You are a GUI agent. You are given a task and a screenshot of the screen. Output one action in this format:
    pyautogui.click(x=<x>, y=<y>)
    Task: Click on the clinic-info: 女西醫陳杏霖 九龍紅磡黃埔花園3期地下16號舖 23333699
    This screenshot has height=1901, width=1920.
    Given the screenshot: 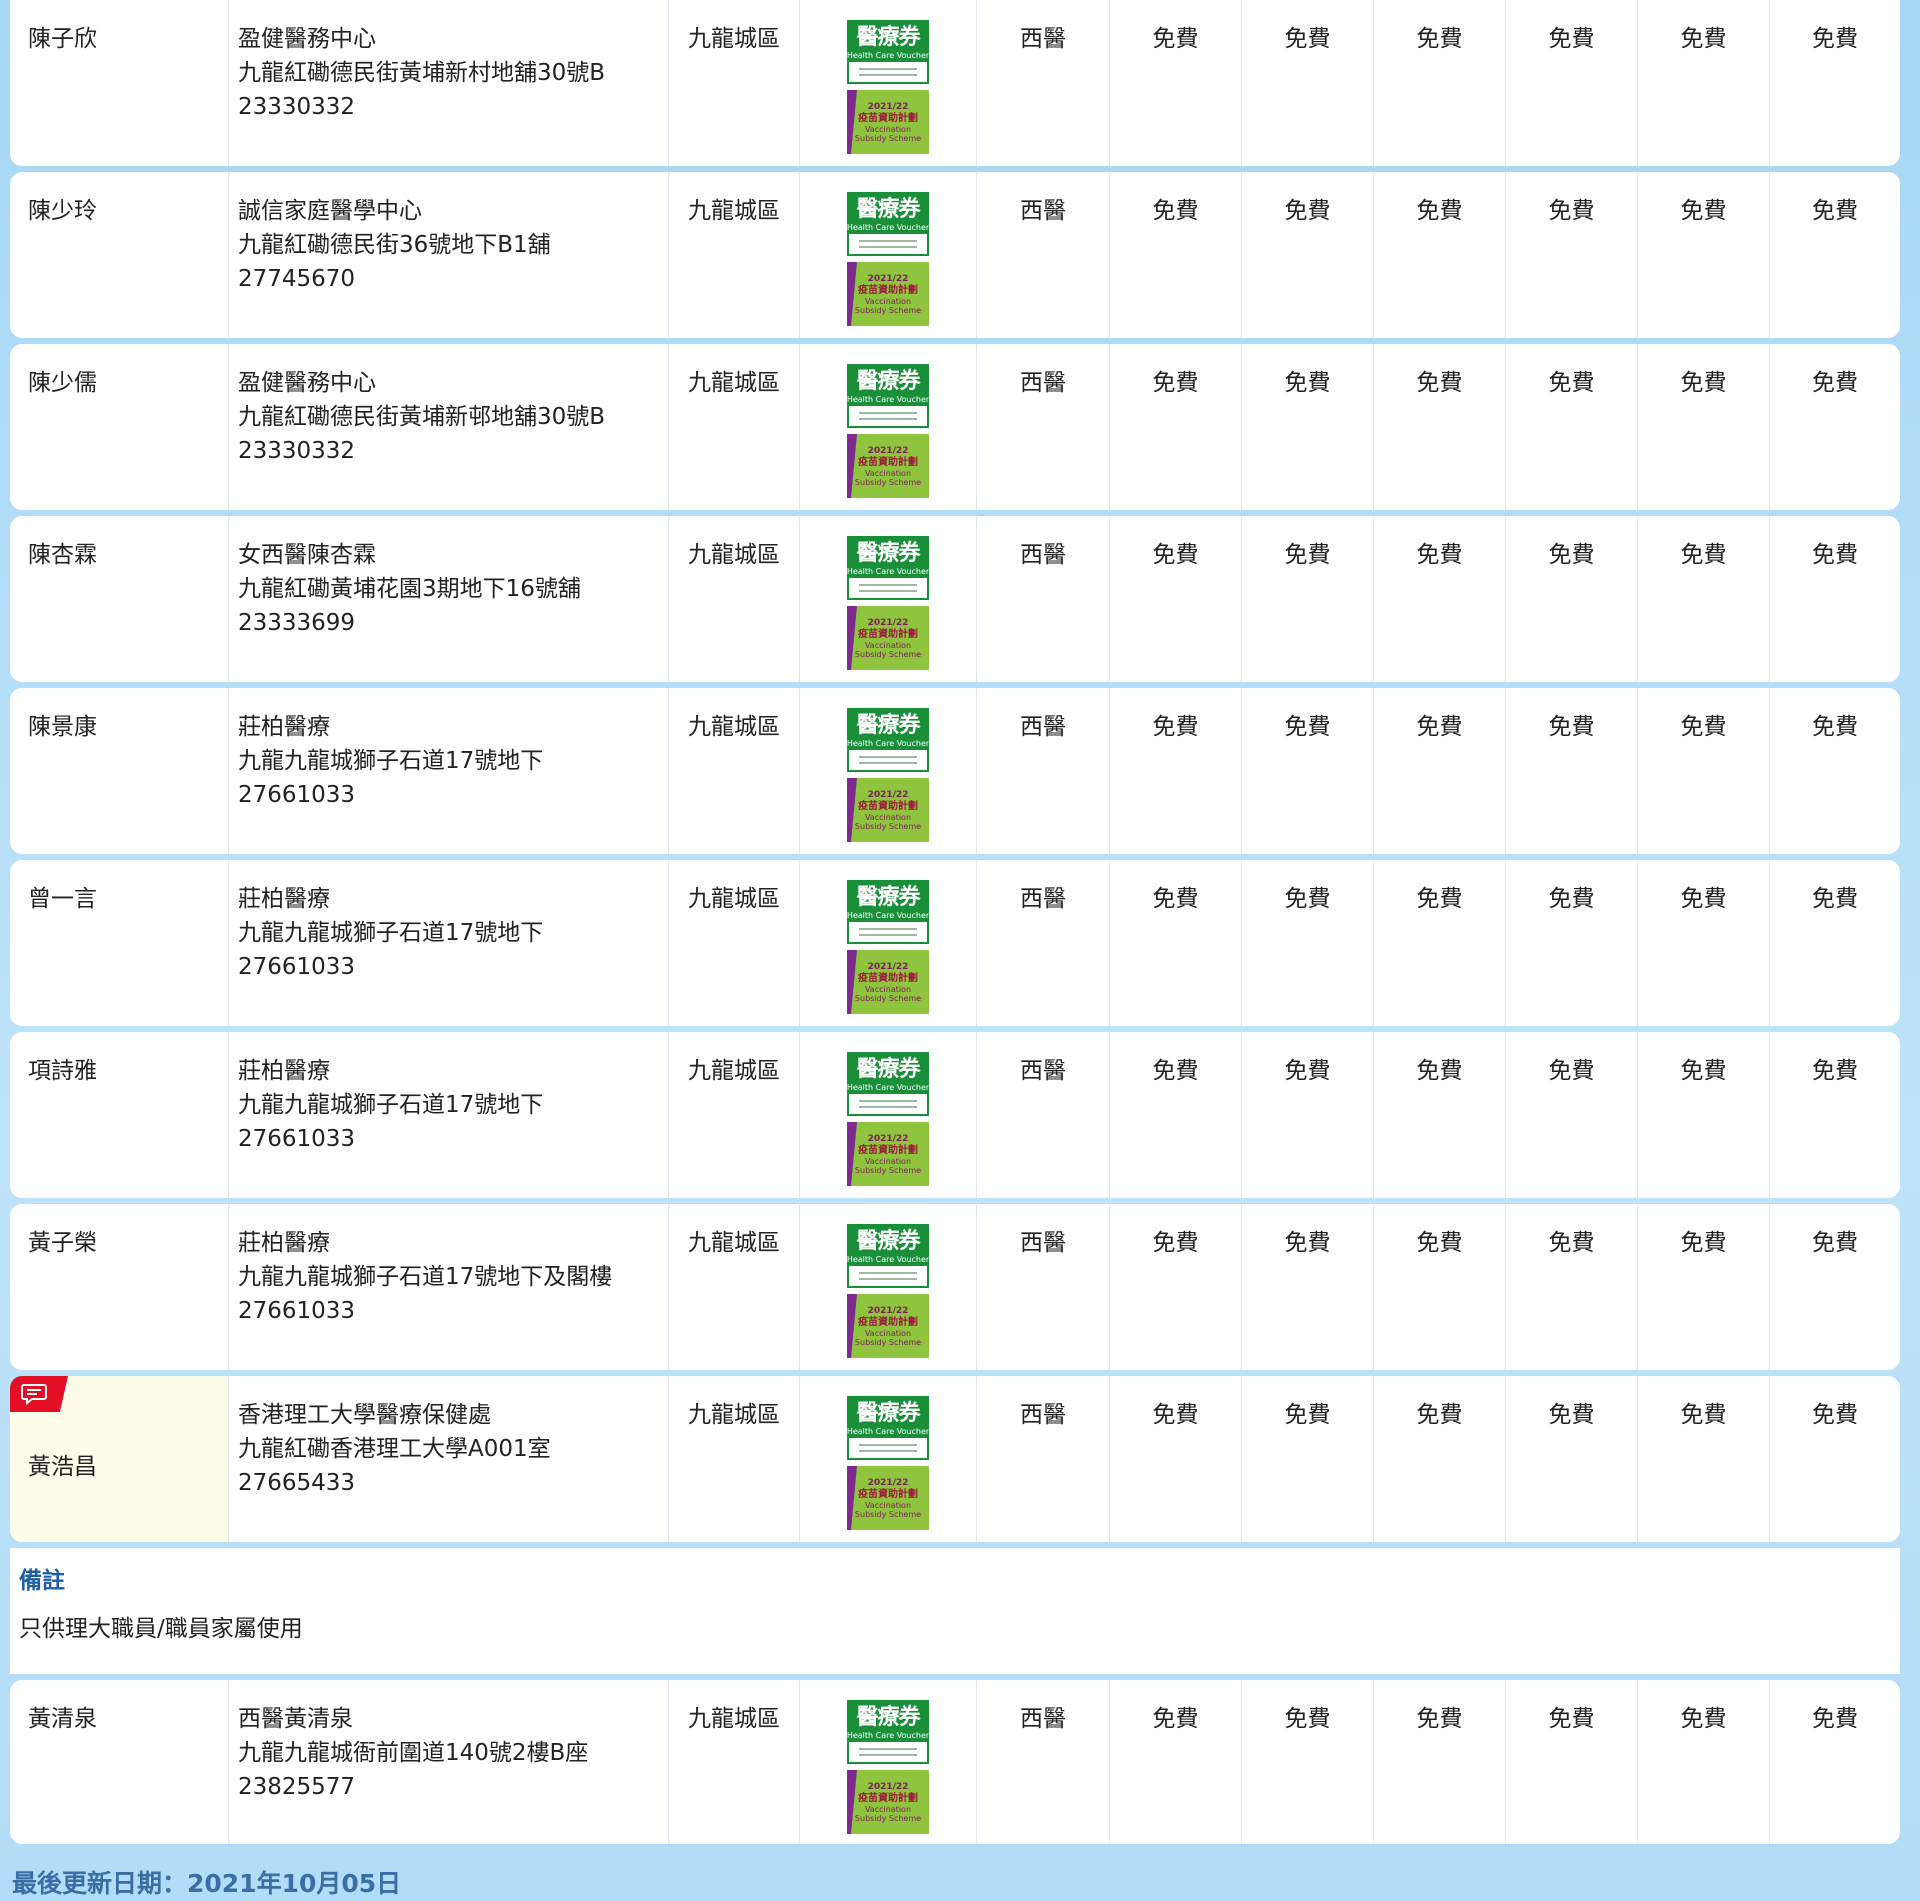 What is the action you would take?
    pyautogui.click(x=449, y=599)
    